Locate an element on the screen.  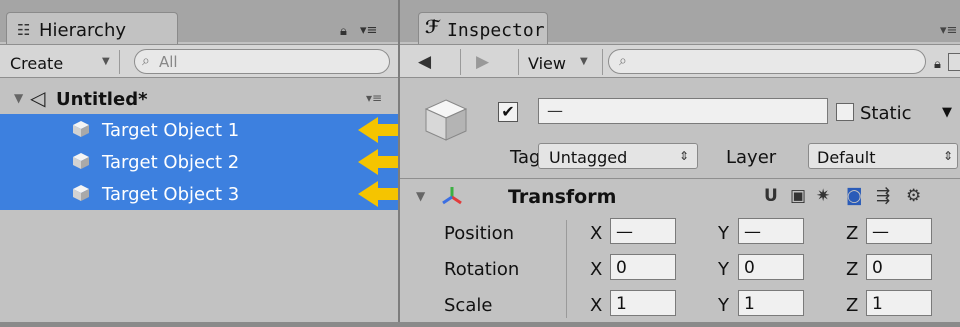
search-placeholder: All is located at coordinates (168, 62).